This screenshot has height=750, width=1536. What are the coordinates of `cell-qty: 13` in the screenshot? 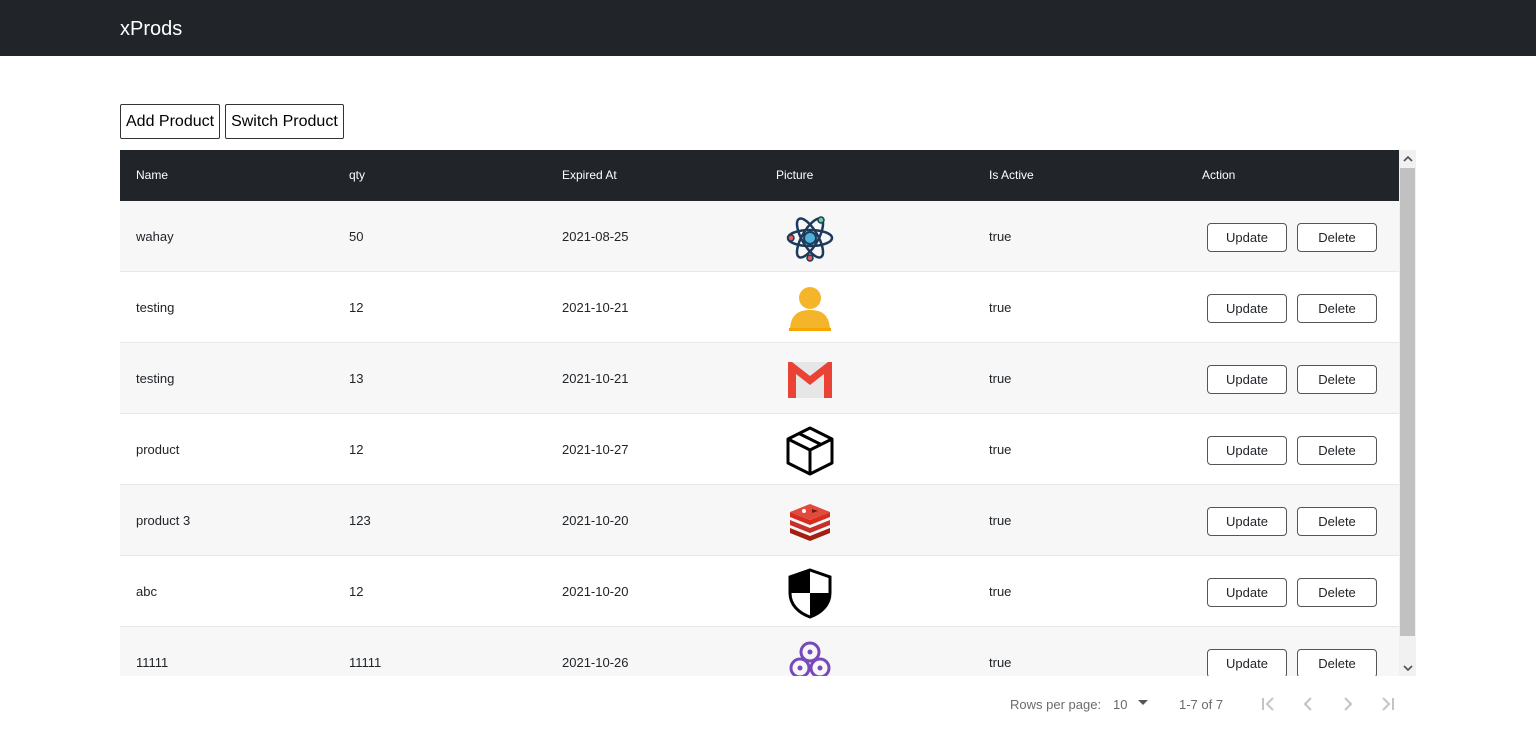 It's located at (356, 378).